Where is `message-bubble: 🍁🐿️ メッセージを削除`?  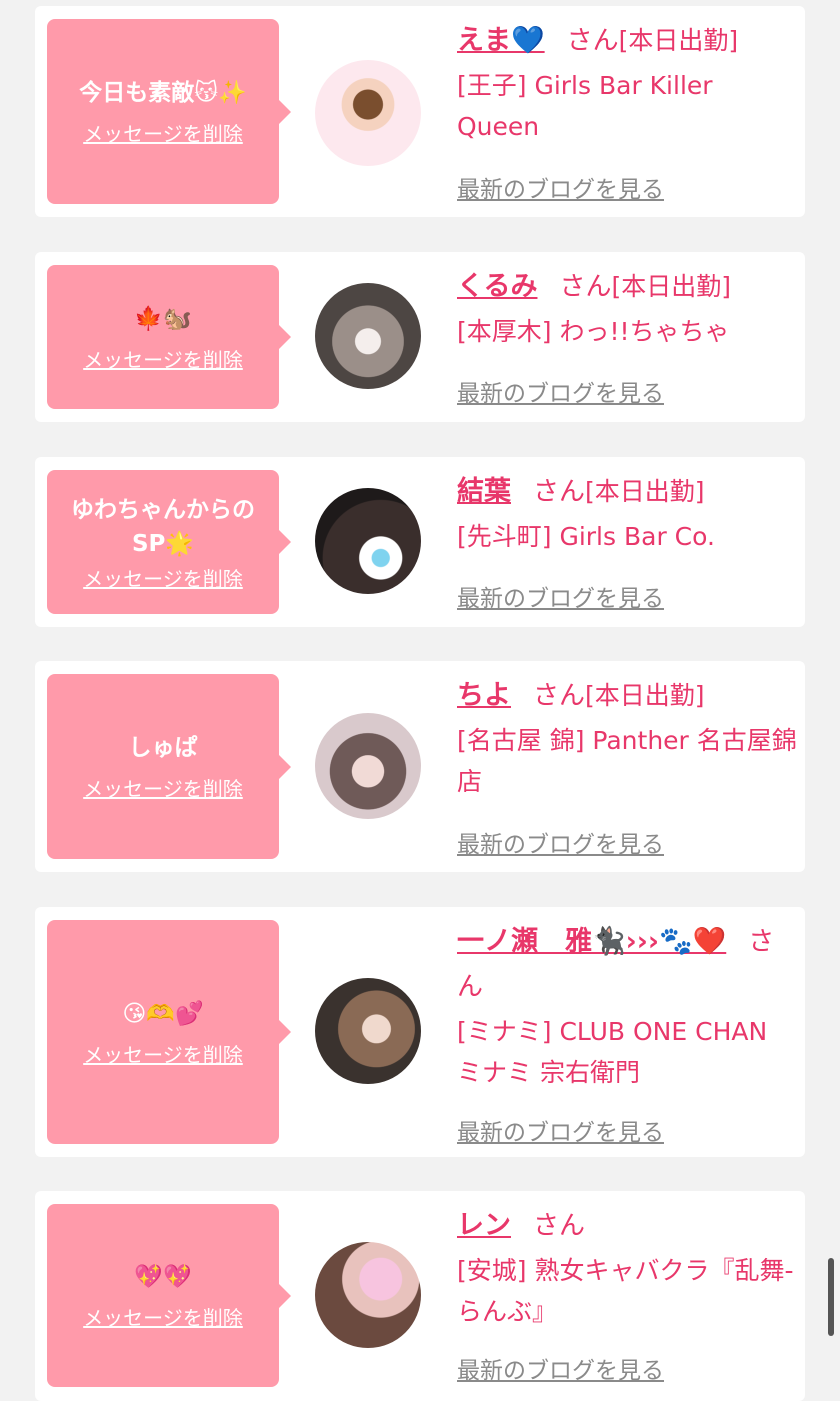 message-bubble: 🍁🐿️ メッセージを削除 is located at coordinates (169, 337).